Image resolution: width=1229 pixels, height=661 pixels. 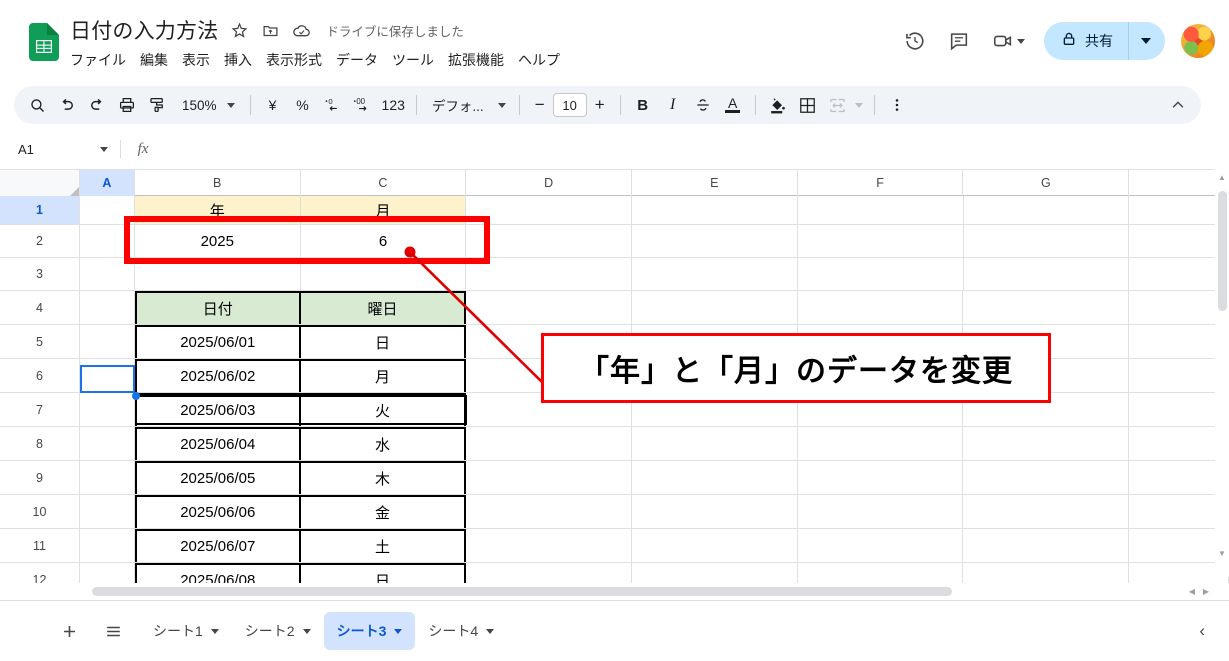 I want to click on decrease-font-size-button: −, so click(x=540, y=105).